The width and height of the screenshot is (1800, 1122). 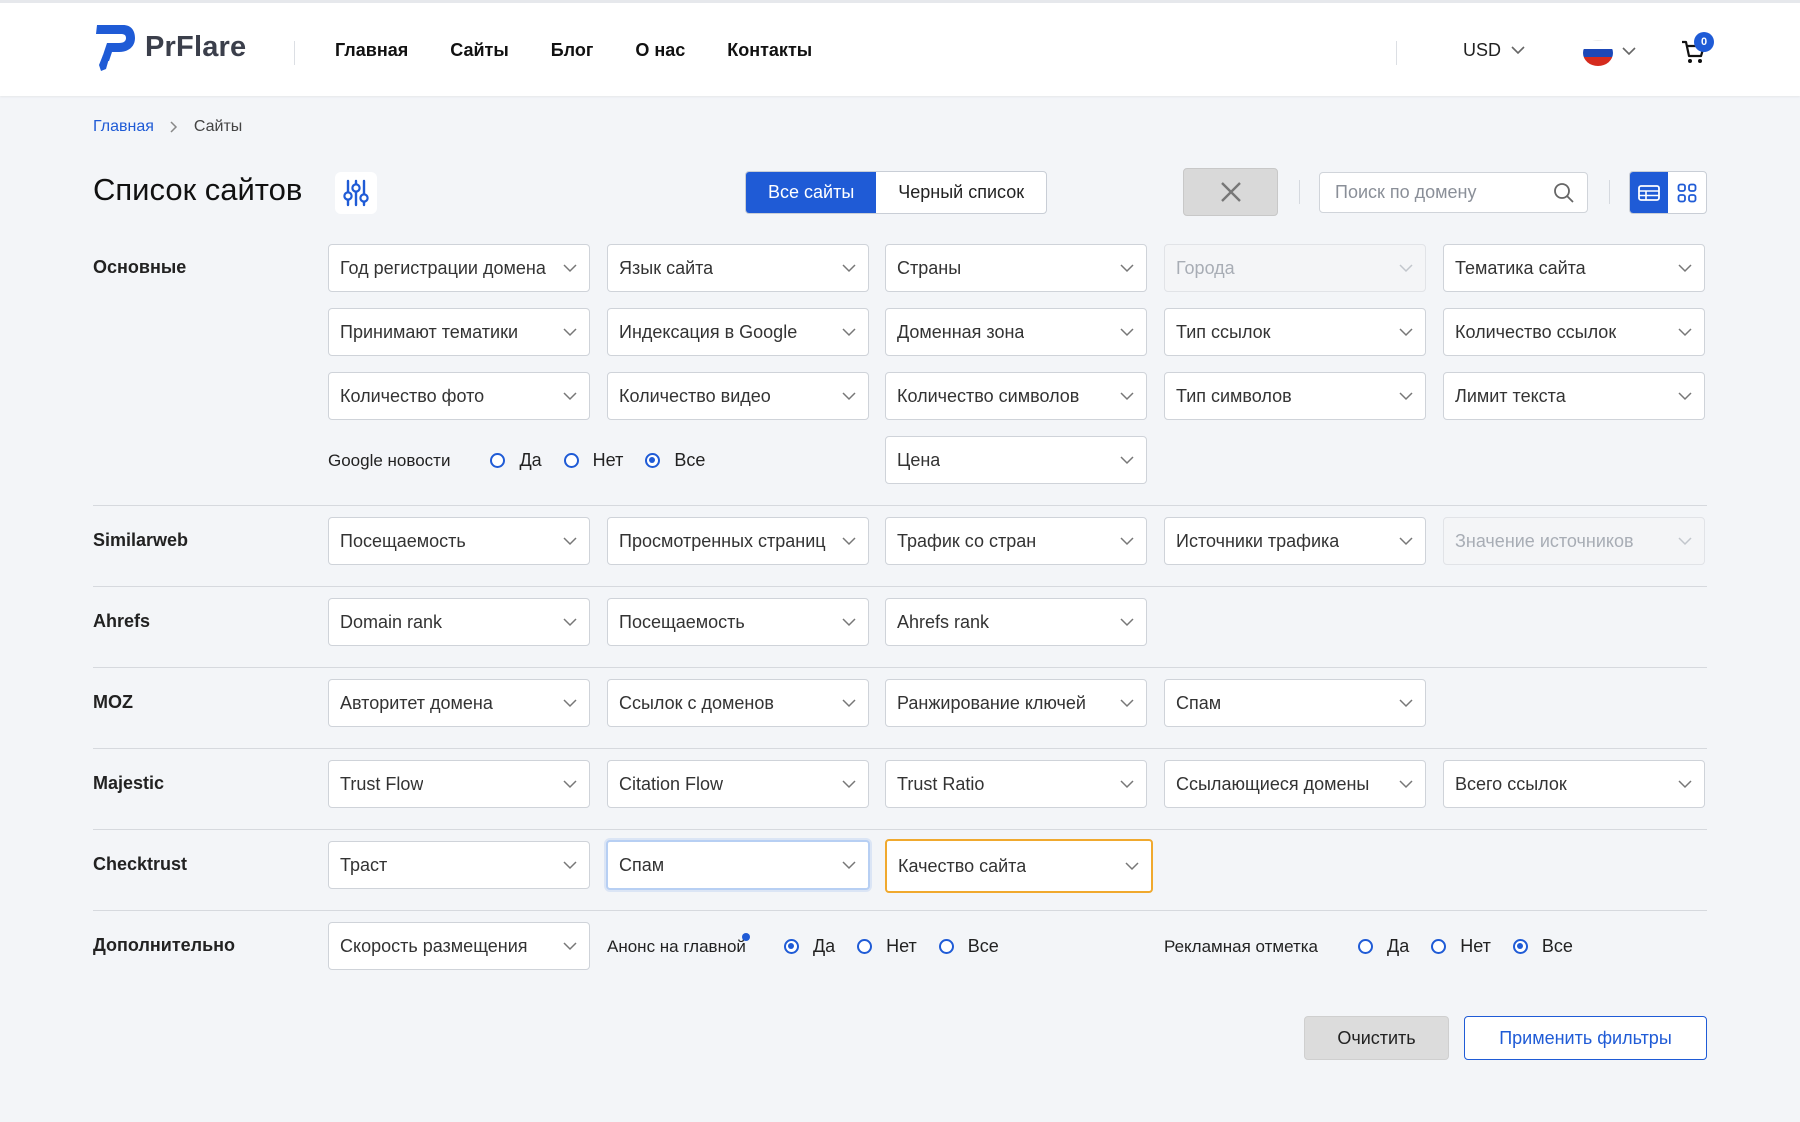 What do you see at coordinates (459, 784) in the screenshot?
I see `filter-trust-flow: Trust Flow` at bounding box center [459, 784].